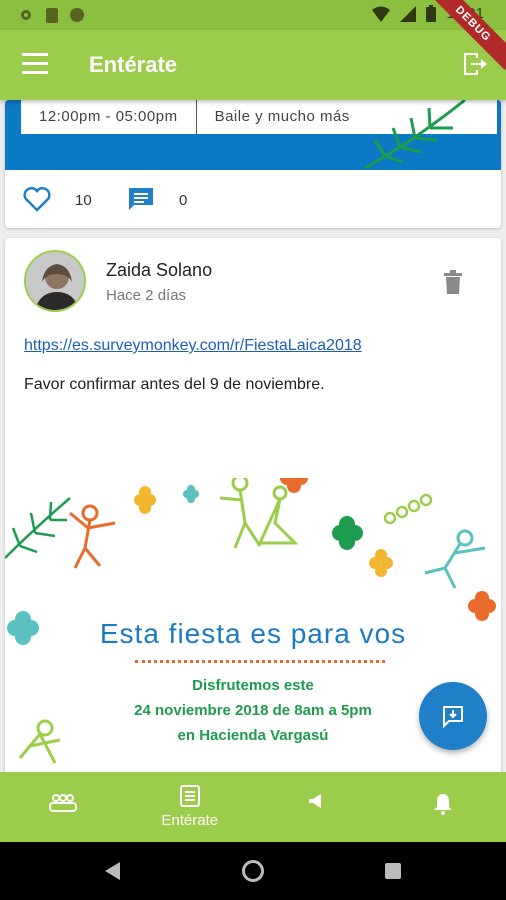 The height and width of the screenshot is (900, 506). What do you see at coordinates (315, 801) in the screenshot?
I see `megaphone-icon` at bounding box center [315, 801].